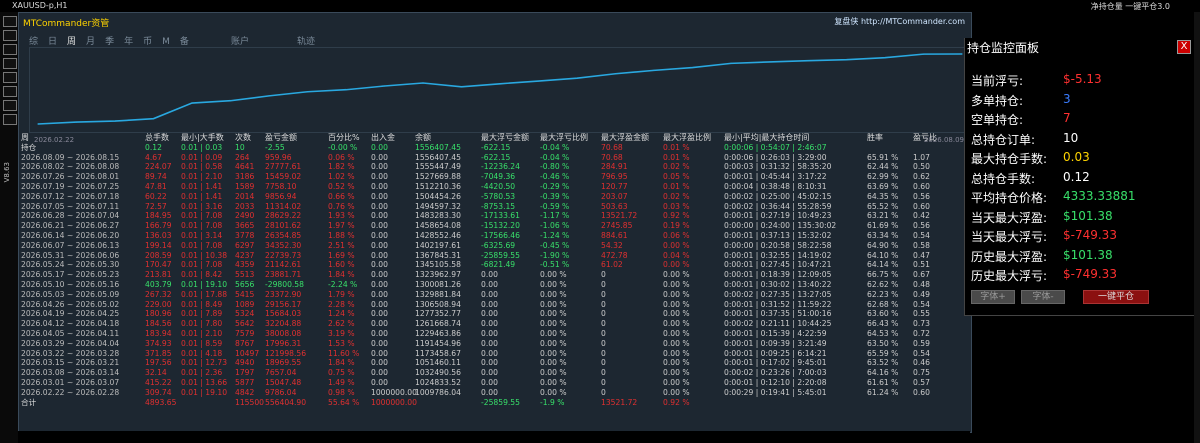 Image resolution: width=1200 pixels, height=443 pixels. What do you see at coordinates (899, 21) in the screenshot?
I see `brand-link: 复盘侠 http://MTCommander.com` at bounding box center [899, 21].